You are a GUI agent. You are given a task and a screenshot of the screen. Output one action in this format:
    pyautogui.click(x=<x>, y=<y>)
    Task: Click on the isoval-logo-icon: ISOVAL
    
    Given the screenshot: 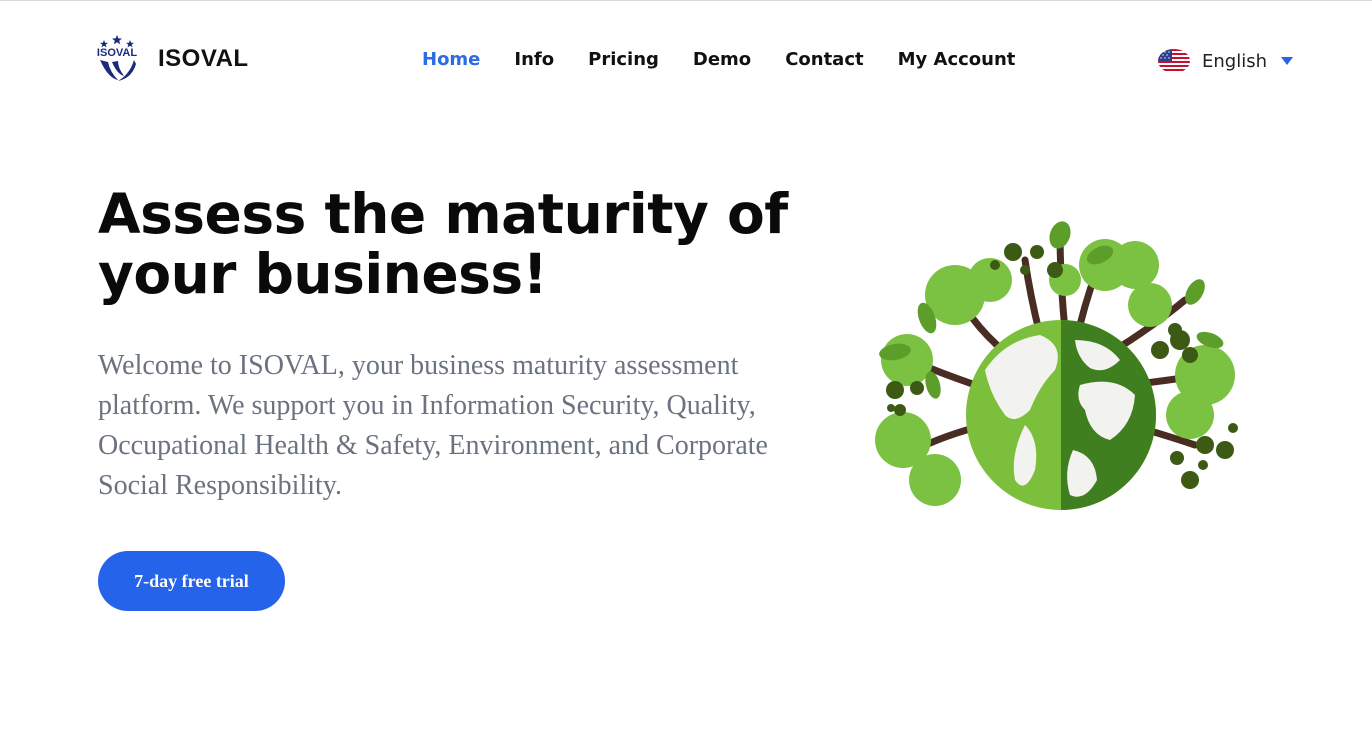 What is the action you would take?
    pyautogui.click(x=117, y=58)
    